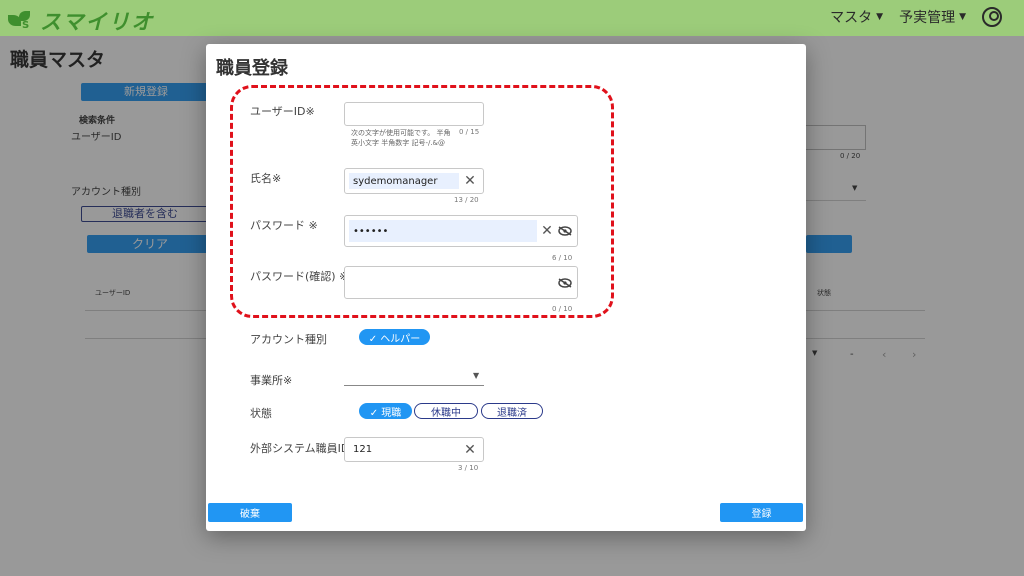 The image size is (1024, 576). I want to click on master-menu: マスタ ▼, so click(856, 17).